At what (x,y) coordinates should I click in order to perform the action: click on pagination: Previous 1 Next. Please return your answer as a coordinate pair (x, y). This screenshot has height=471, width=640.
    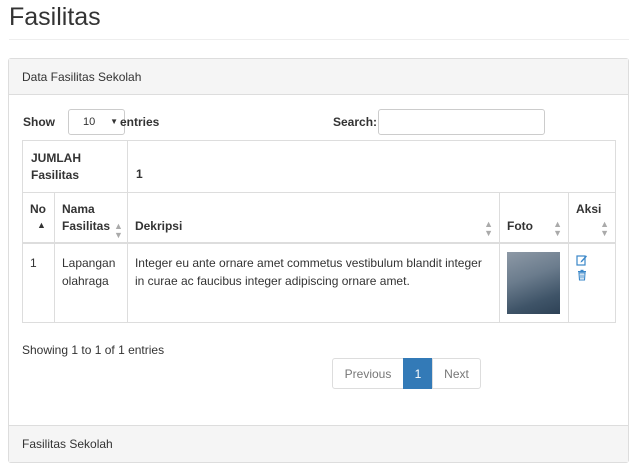
    Looking at the image, I should click on (406, 373).